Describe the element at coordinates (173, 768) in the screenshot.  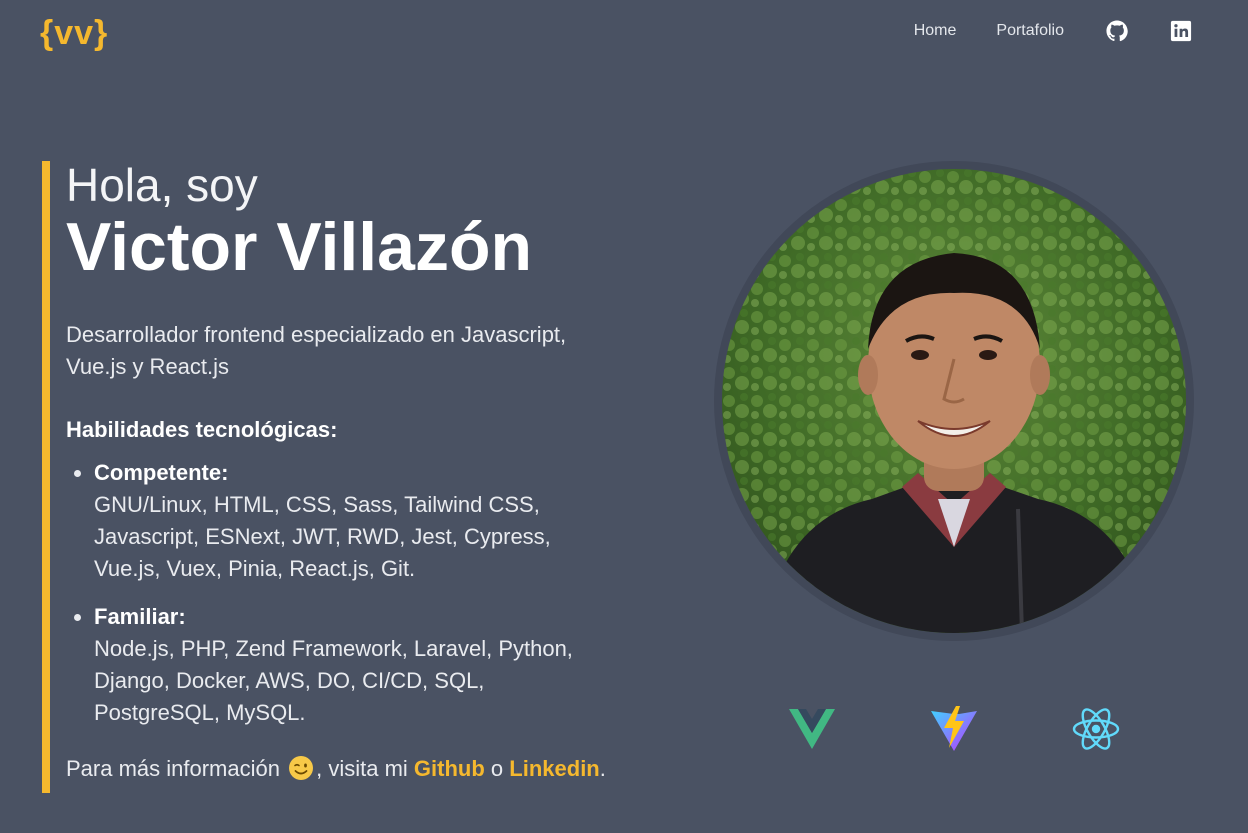
I see `more-prefix: Para más información` at that location.